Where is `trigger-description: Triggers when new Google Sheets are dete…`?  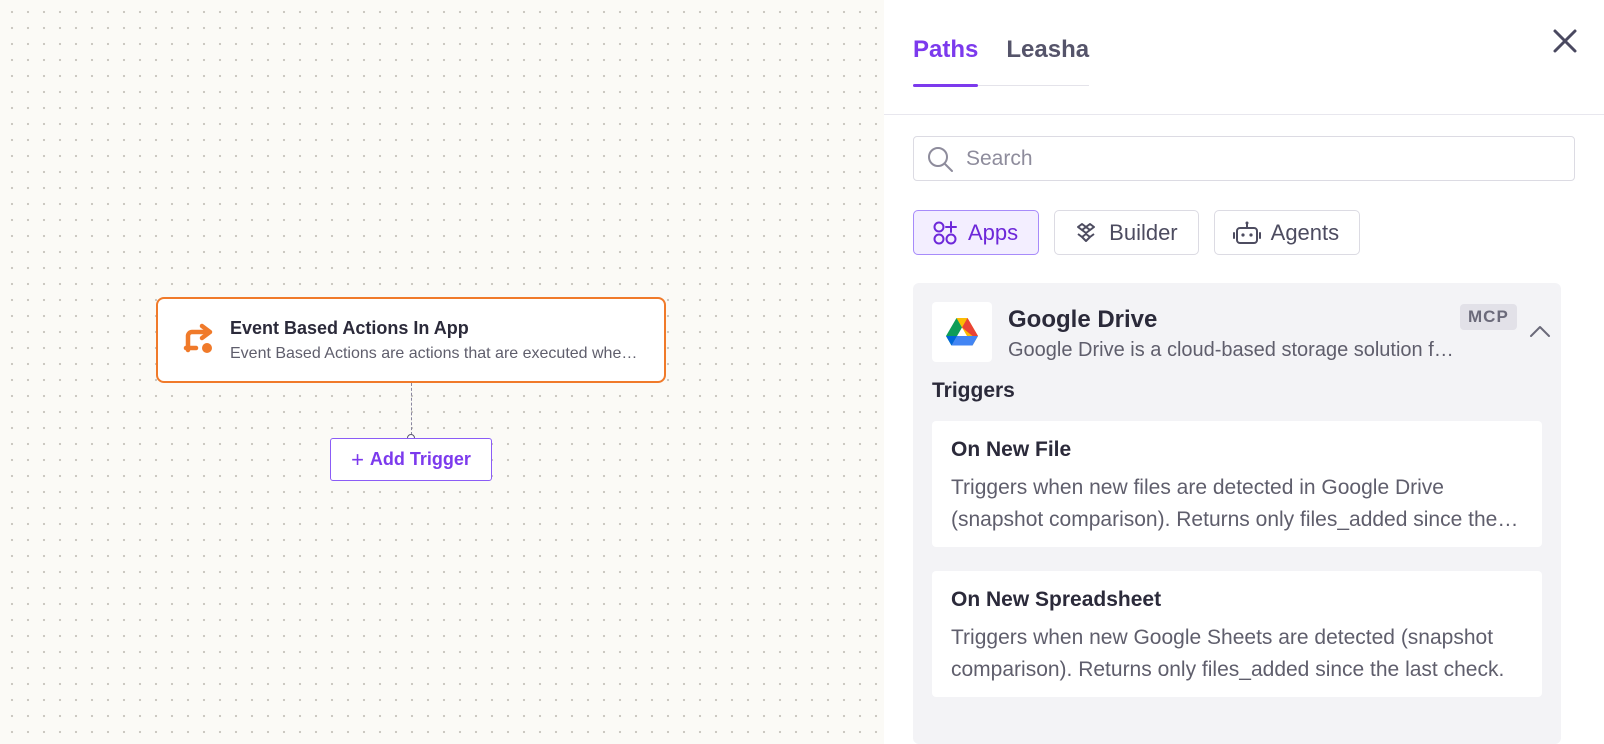 trigger-description: Triggers when new Google Sheets are dete… is located at coordinates (1228, 653).